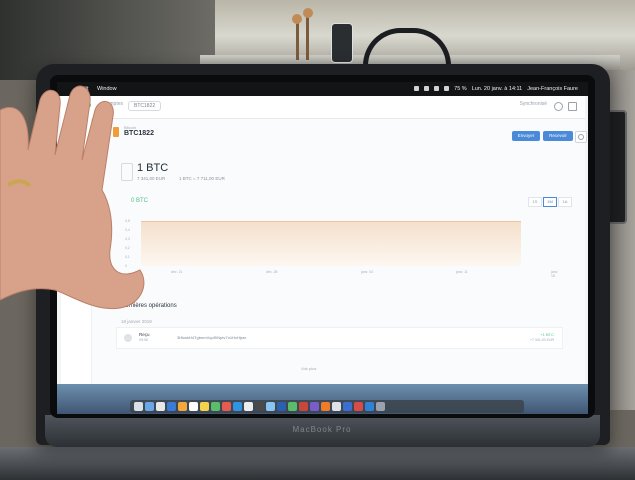 The width and height of the screenshot is (635, 480). I want to click on vlc-icon, so click(325, 406).